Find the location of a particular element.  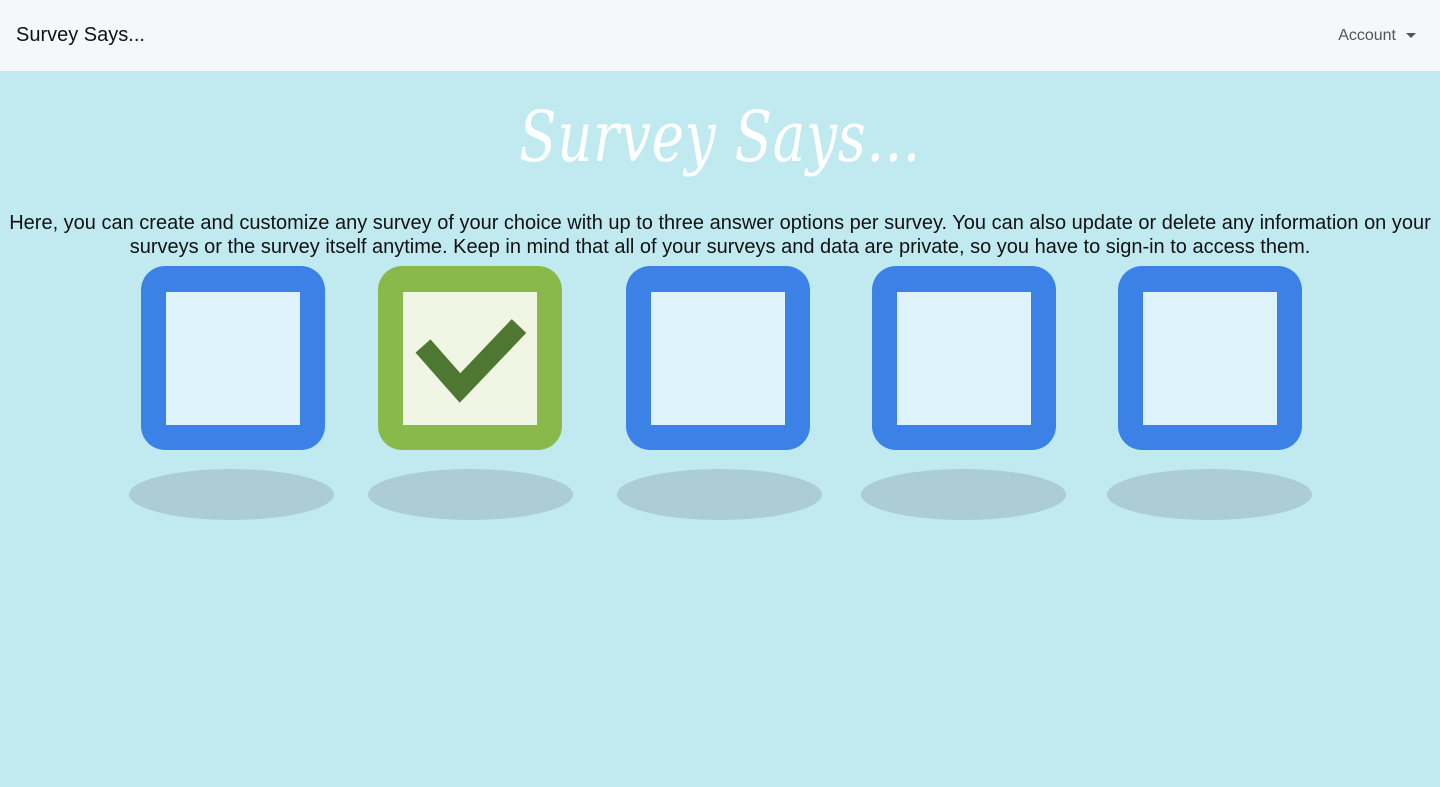

checked-checkbox-icon is located at coordinates (470, 358).